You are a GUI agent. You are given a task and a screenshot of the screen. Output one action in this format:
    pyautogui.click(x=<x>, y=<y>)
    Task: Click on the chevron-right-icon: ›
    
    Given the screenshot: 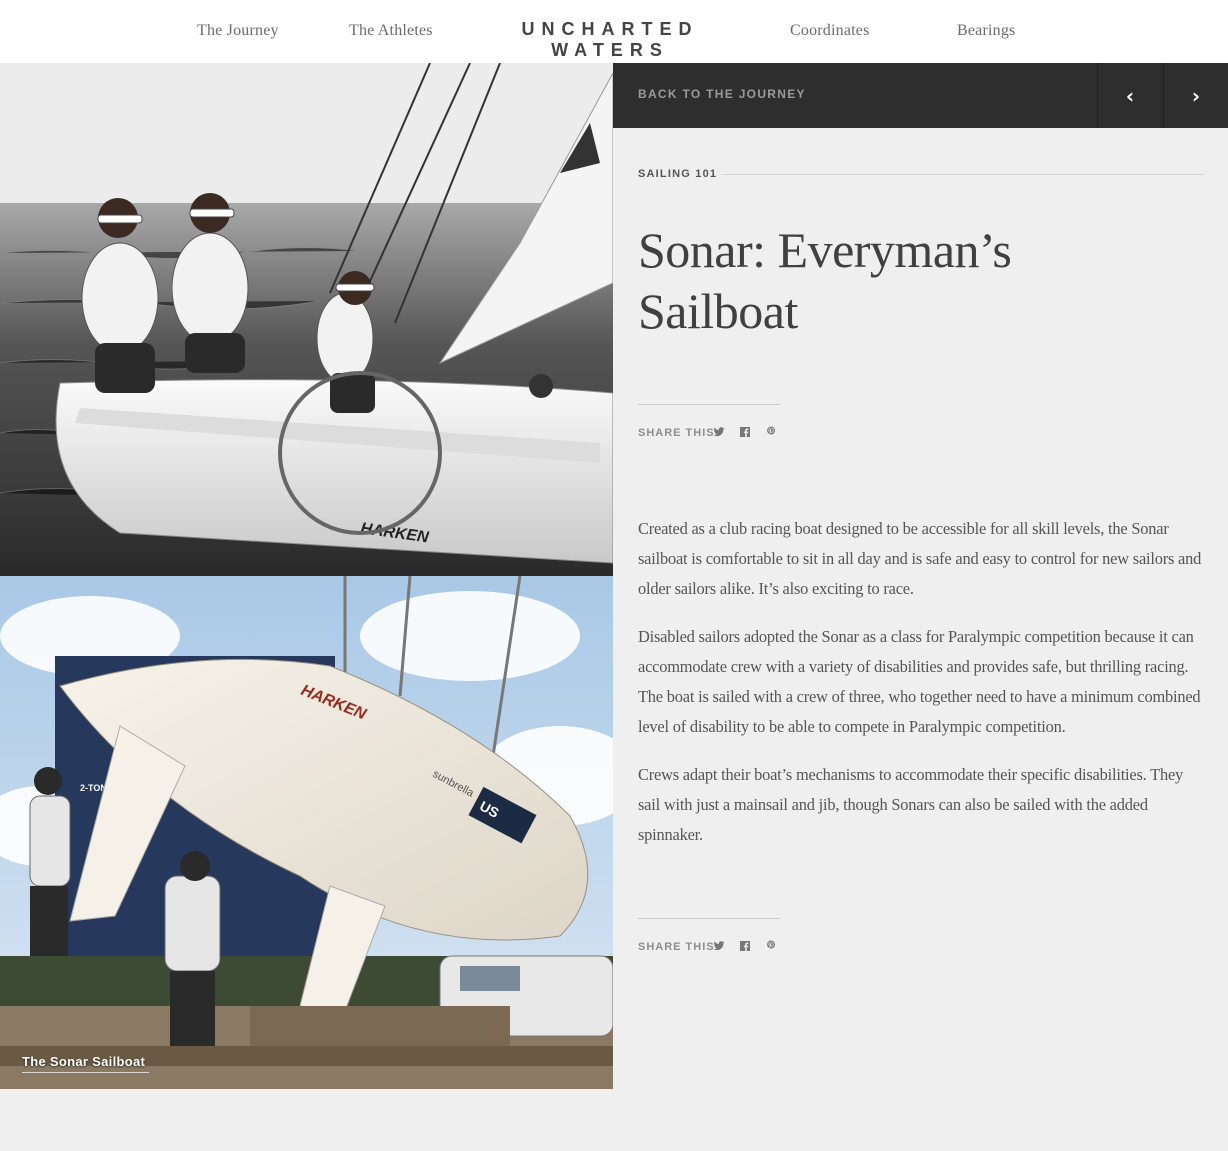 What is the action you would take?
    pyautogui.click(x=1196, y=95)
    